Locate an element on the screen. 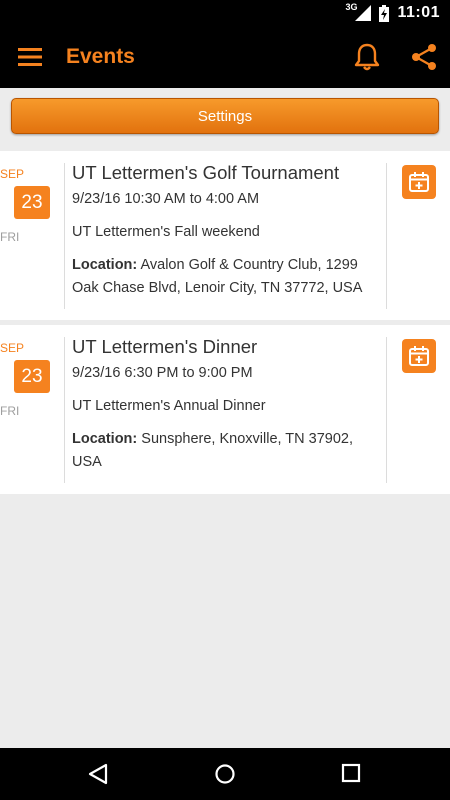 The width and height of the screenshot is (450, 800). settings-button: Settings is located at coordinates (225, 116).